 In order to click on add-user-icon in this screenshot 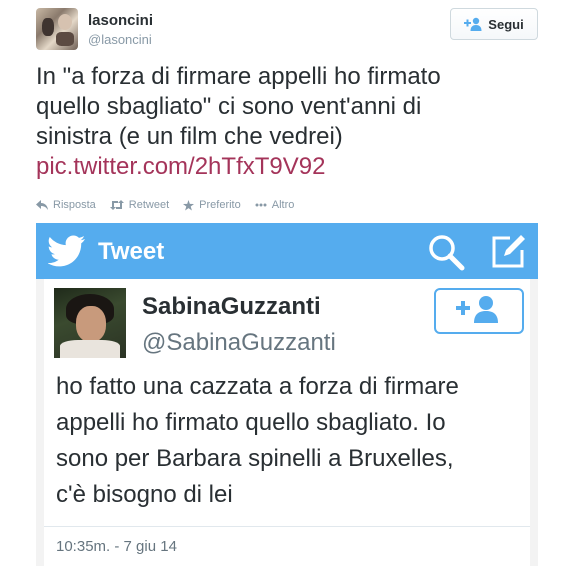, I will do `click(479, 311)`.